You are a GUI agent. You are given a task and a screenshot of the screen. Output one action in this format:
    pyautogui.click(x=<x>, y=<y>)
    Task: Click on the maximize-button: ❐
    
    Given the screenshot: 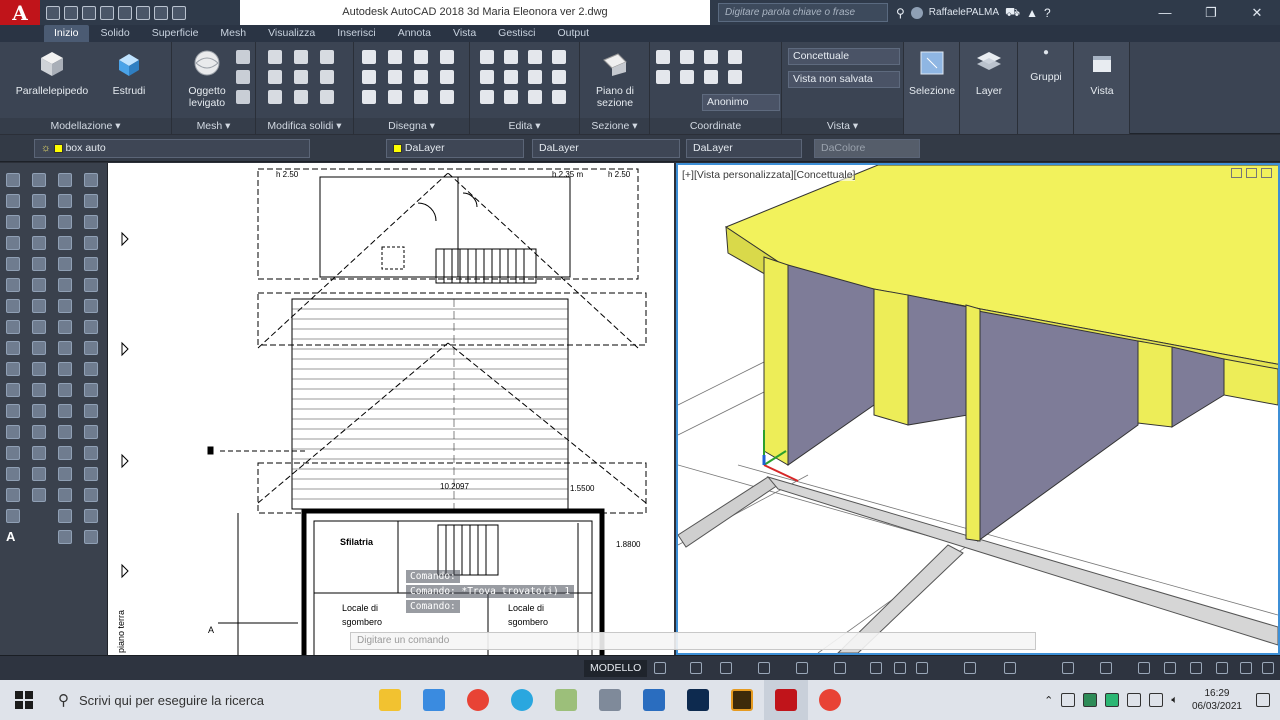 What is the action you would take?
    pyautogui.click(x=1211, y=12)
    